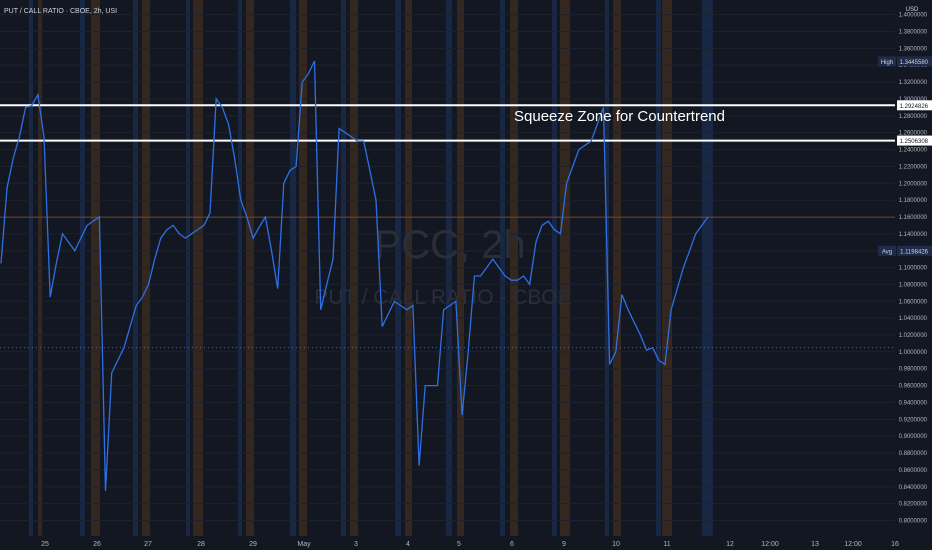 The height and width of the screenshot is (550, 932). Describe the element at coordinates (914, 252) in the screenshot. I see `avg-price-text: 1.1198426` at that location.